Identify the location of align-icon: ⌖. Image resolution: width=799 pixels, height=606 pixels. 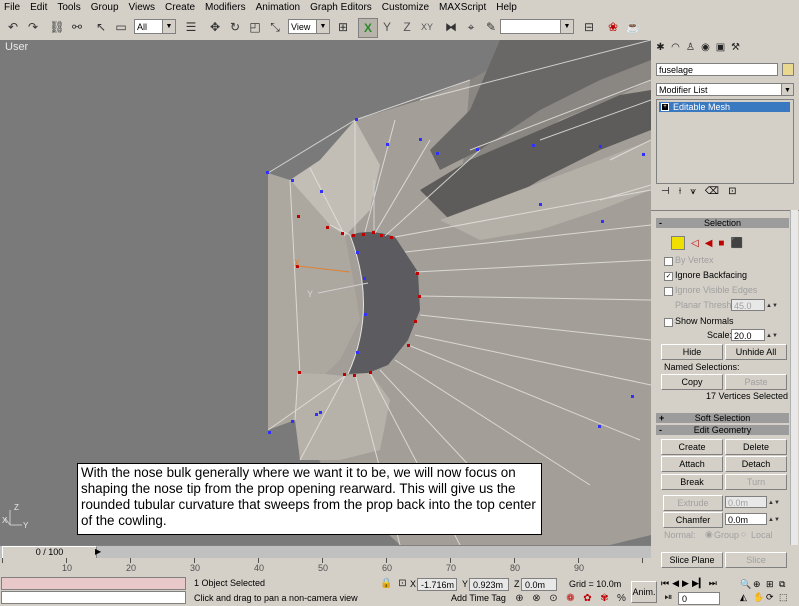
(471, 27).